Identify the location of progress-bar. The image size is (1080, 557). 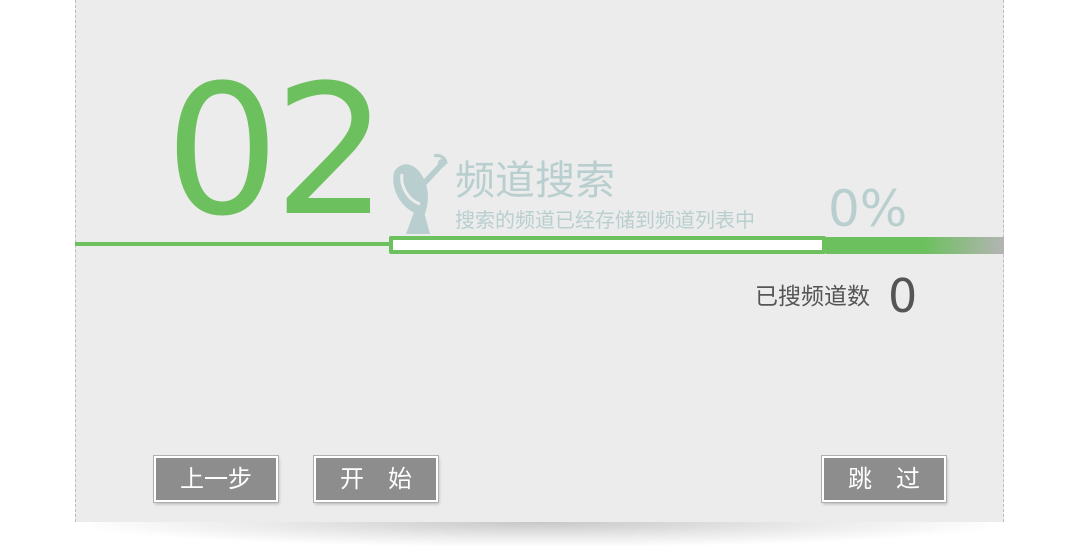
(607, 245).